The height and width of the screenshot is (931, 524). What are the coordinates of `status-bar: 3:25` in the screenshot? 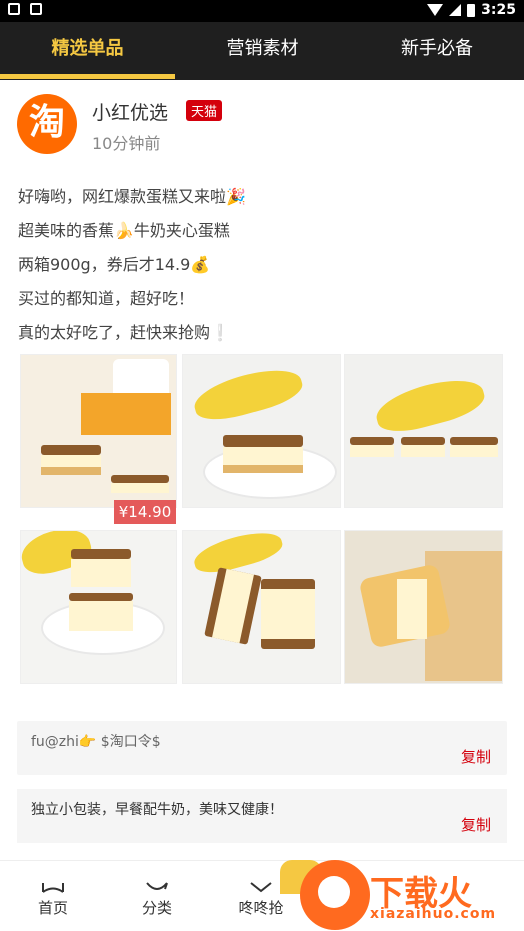 It's located at (262, 11).